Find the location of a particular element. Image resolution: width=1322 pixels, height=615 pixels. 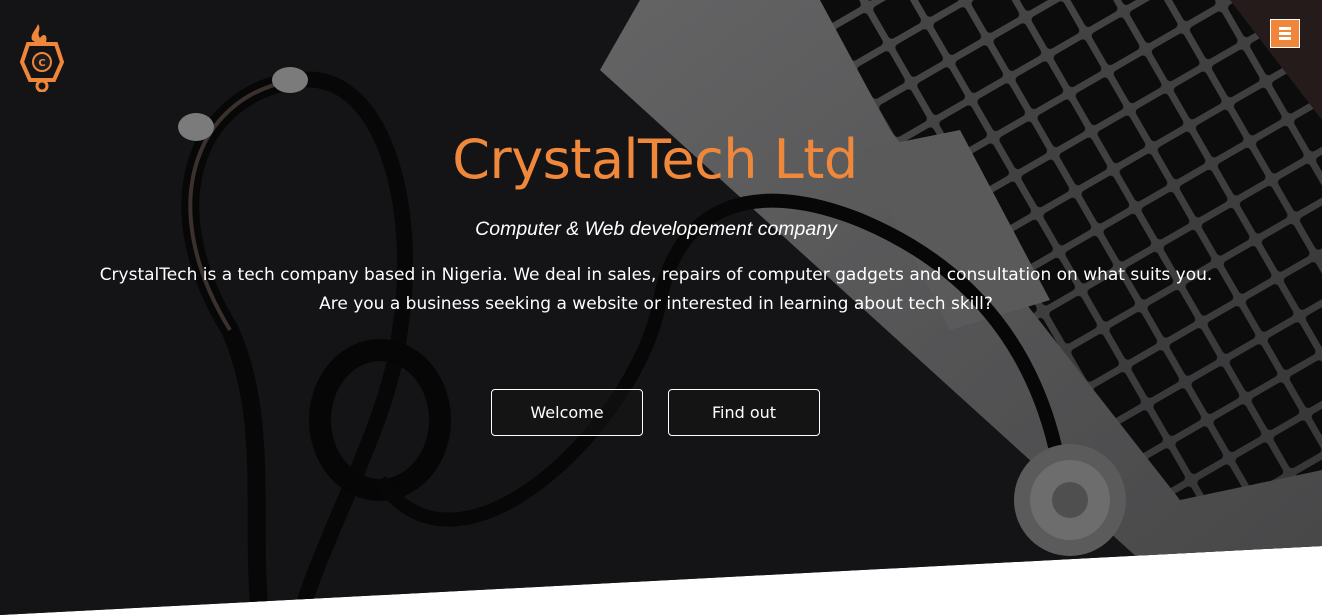

hamburger-menu-button is located at coordinates (1285, 33).